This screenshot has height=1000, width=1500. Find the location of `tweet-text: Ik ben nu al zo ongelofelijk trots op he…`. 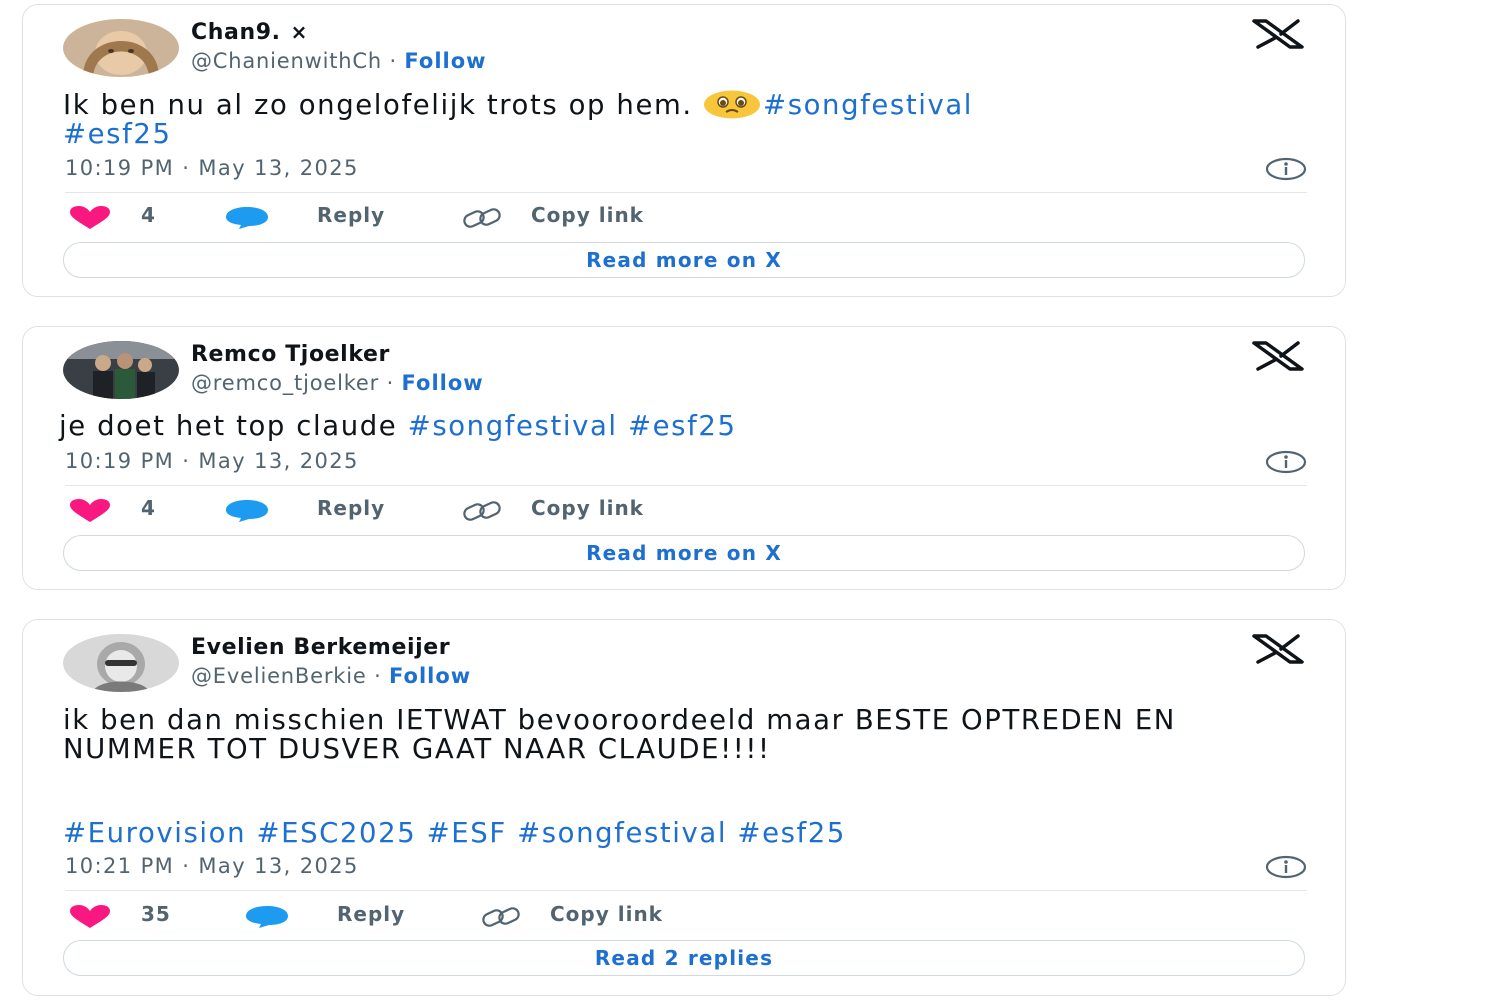

tweet-text: Ik ben nu al zo ongelofelijk trots op he… is located at coordinates (684, 119).